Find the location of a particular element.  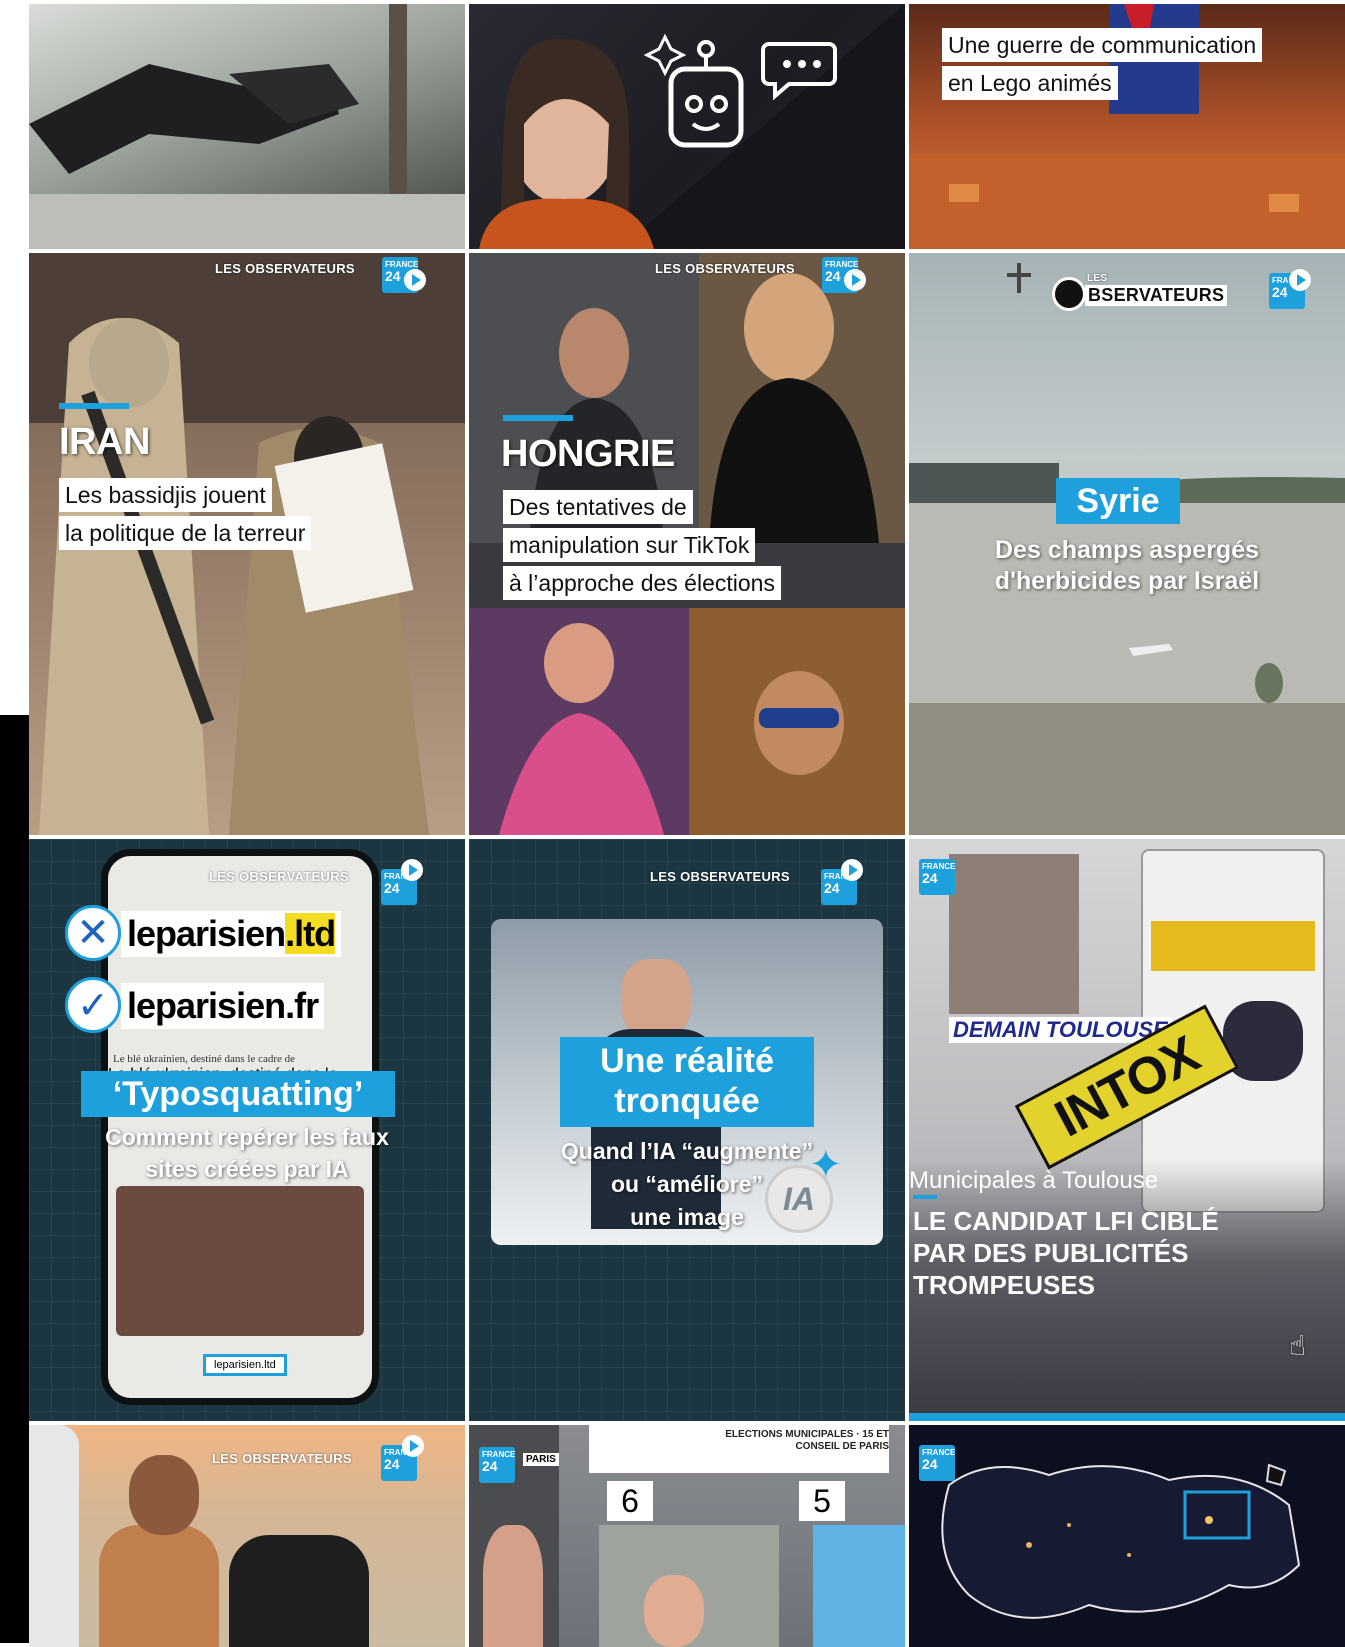

post-7-caption-line-1: Comment repérer les faux is located at coordinates (247, 1137).